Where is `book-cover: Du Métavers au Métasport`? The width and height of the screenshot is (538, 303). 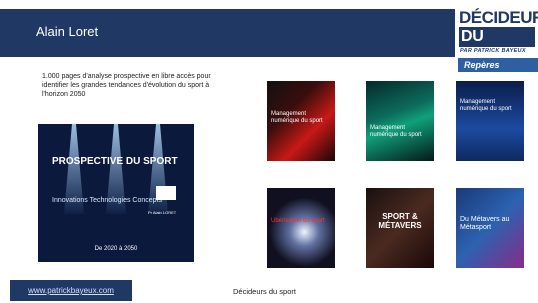 book-cover: Du Métavers au Métasport is located at coordinates (490, 228).